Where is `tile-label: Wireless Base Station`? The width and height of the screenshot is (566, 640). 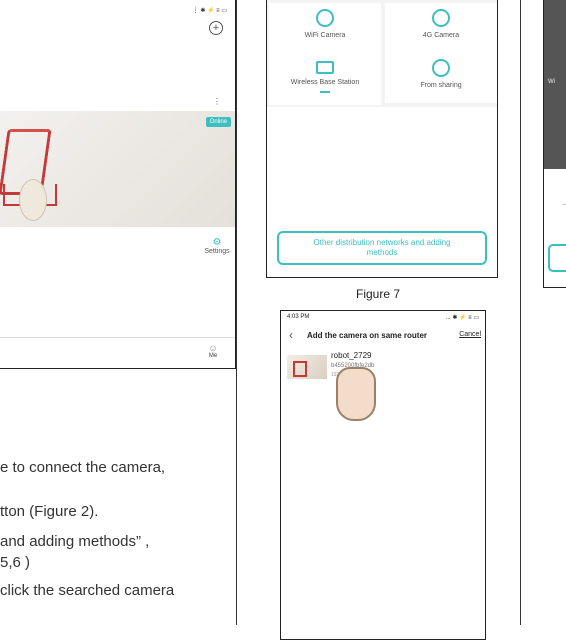
tile-label: Wireless Base Station is located at coordinates (325, 82).